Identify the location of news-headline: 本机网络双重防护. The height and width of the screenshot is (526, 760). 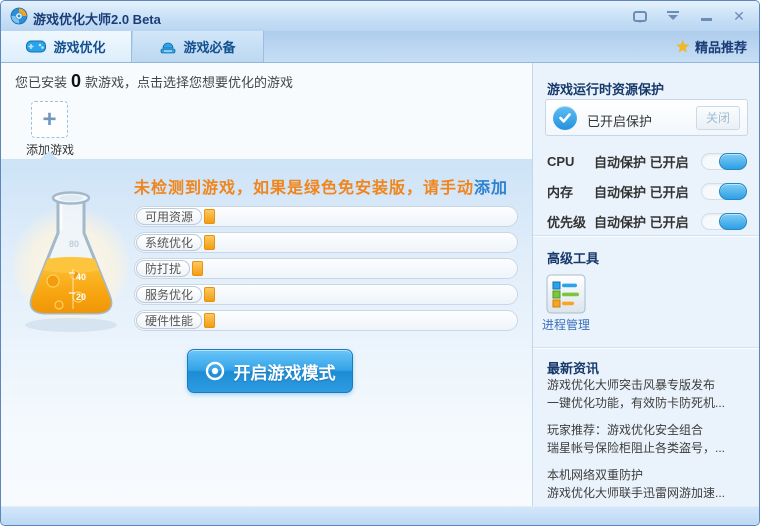
(649, 475).